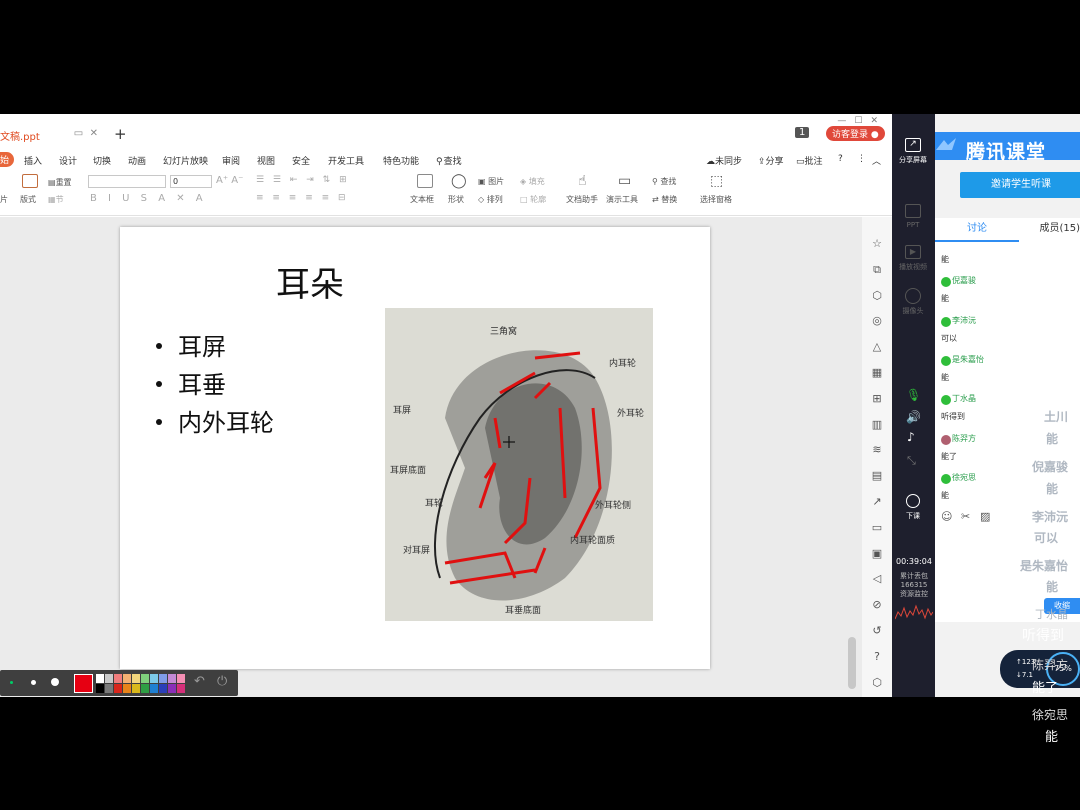  Describe the element at coordinates (664, 181) in the screenshot. I see `find-button: ⚲ 查找` at that location.